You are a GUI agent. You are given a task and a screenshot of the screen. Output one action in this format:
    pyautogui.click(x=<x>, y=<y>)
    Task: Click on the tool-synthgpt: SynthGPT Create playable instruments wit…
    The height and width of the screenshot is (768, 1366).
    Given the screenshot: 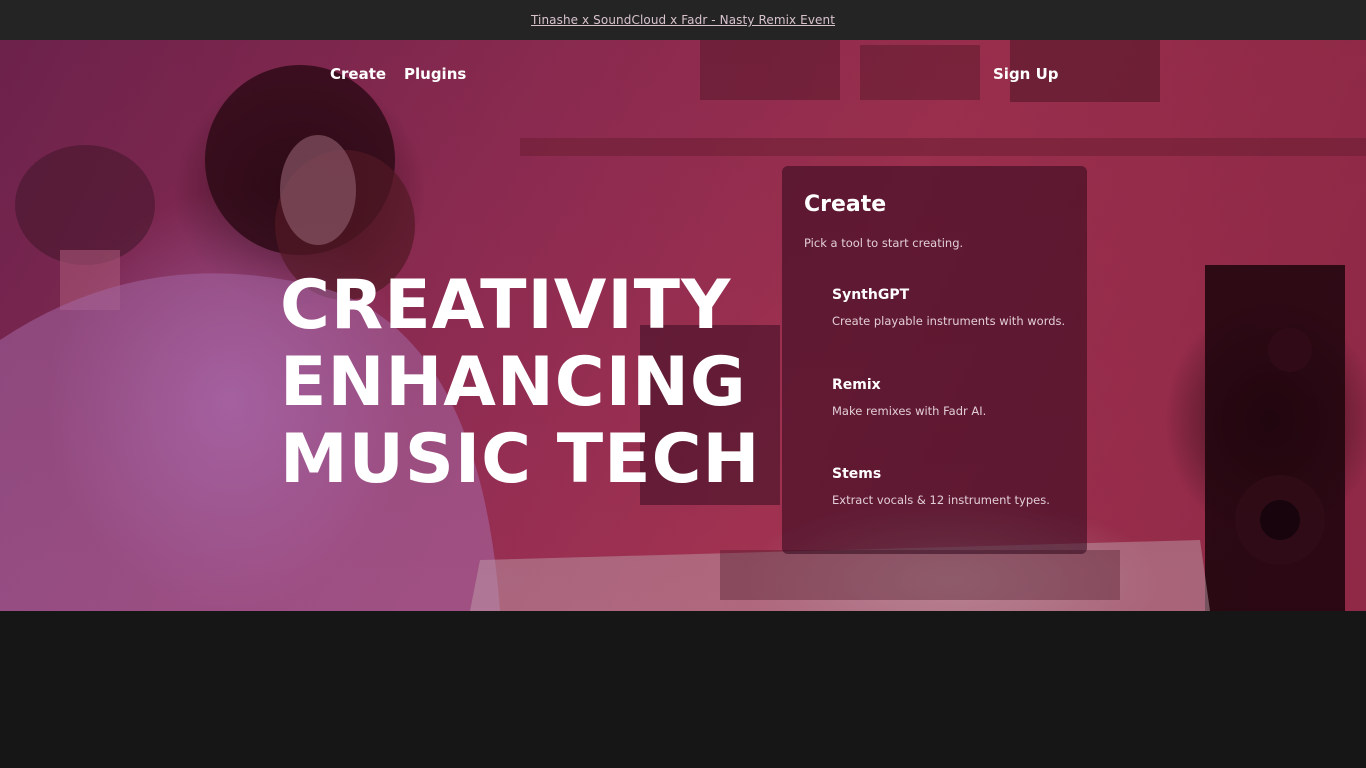 What is the action you would take?
    pyautogui.click(x=940, y=317)
    